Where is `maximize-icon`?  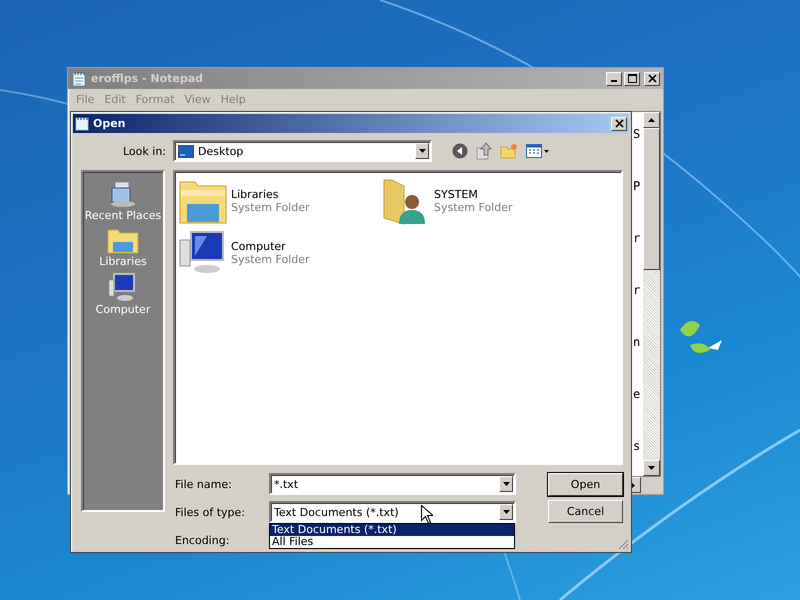 maximize-icon is located at coordinates (632, 78).